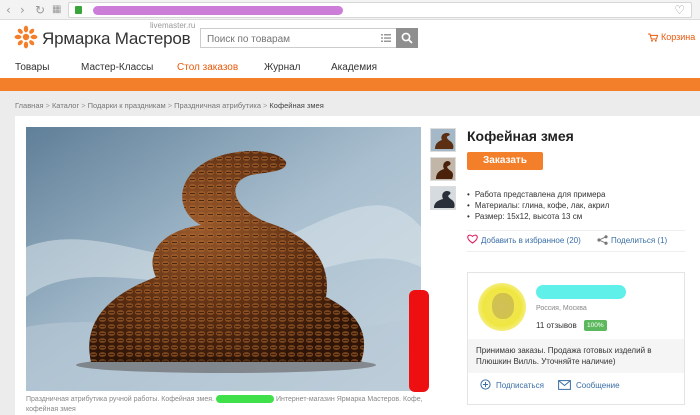  Describe the element at coordinates (282, 67) in the screenshot. I see `nav-item-journal: Журнал` at that location.